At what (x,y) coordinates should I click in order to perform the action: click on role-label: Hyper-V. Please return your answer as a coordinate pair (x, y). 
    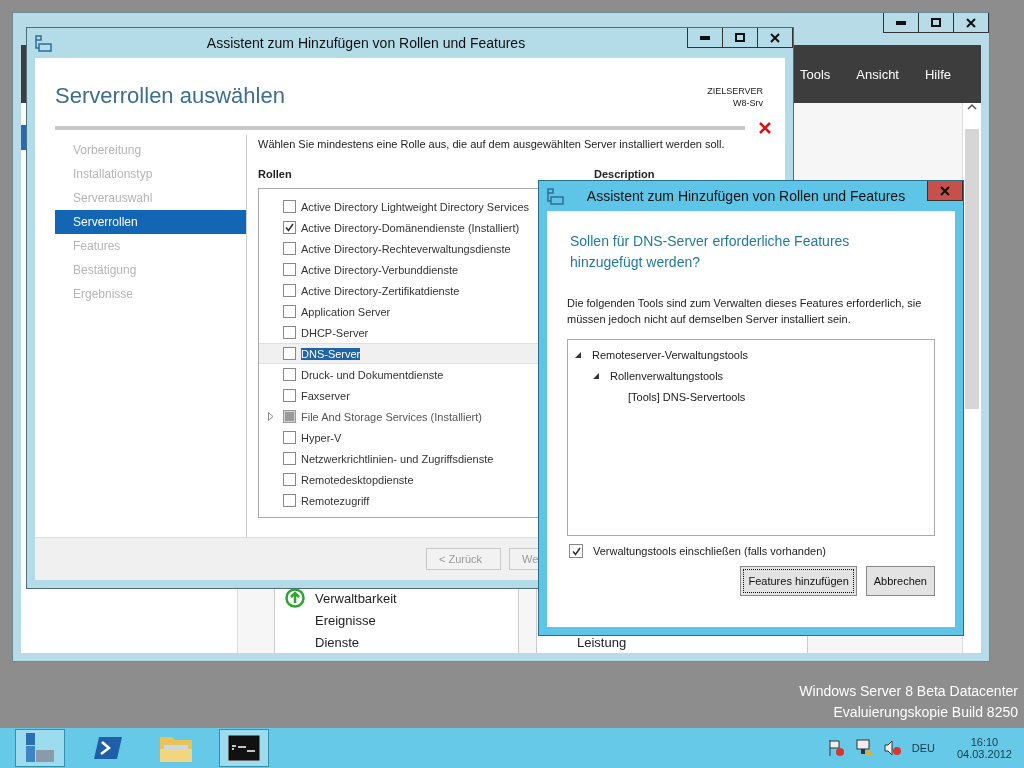
    Looking at the image, I should click on (321, 437).